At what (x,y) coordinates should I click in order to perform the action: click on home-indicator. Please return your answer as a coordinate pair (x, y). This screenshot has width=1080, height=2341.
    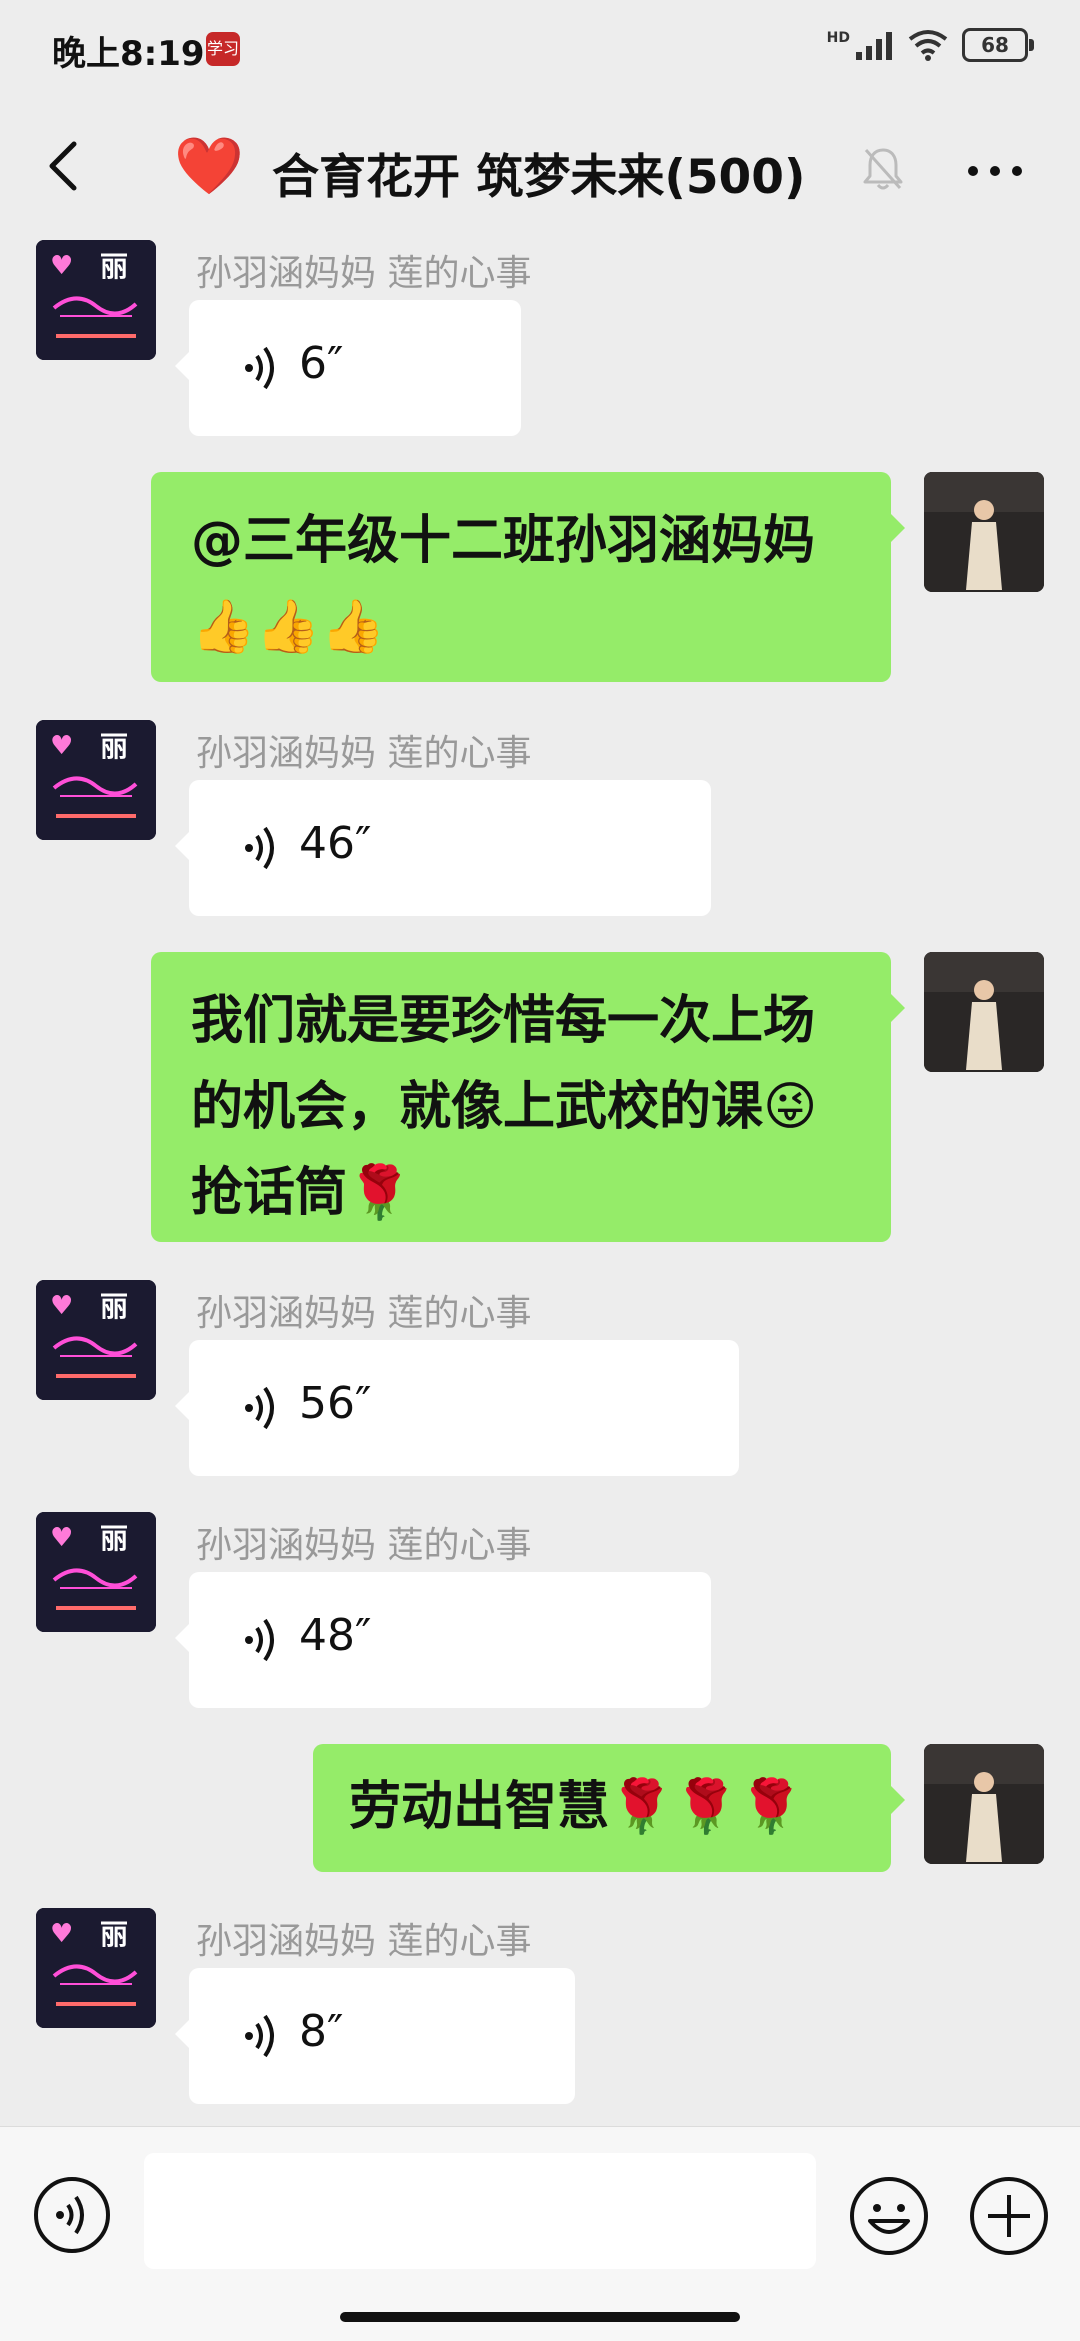
    Looking at the image, I should click on (540, 2317).